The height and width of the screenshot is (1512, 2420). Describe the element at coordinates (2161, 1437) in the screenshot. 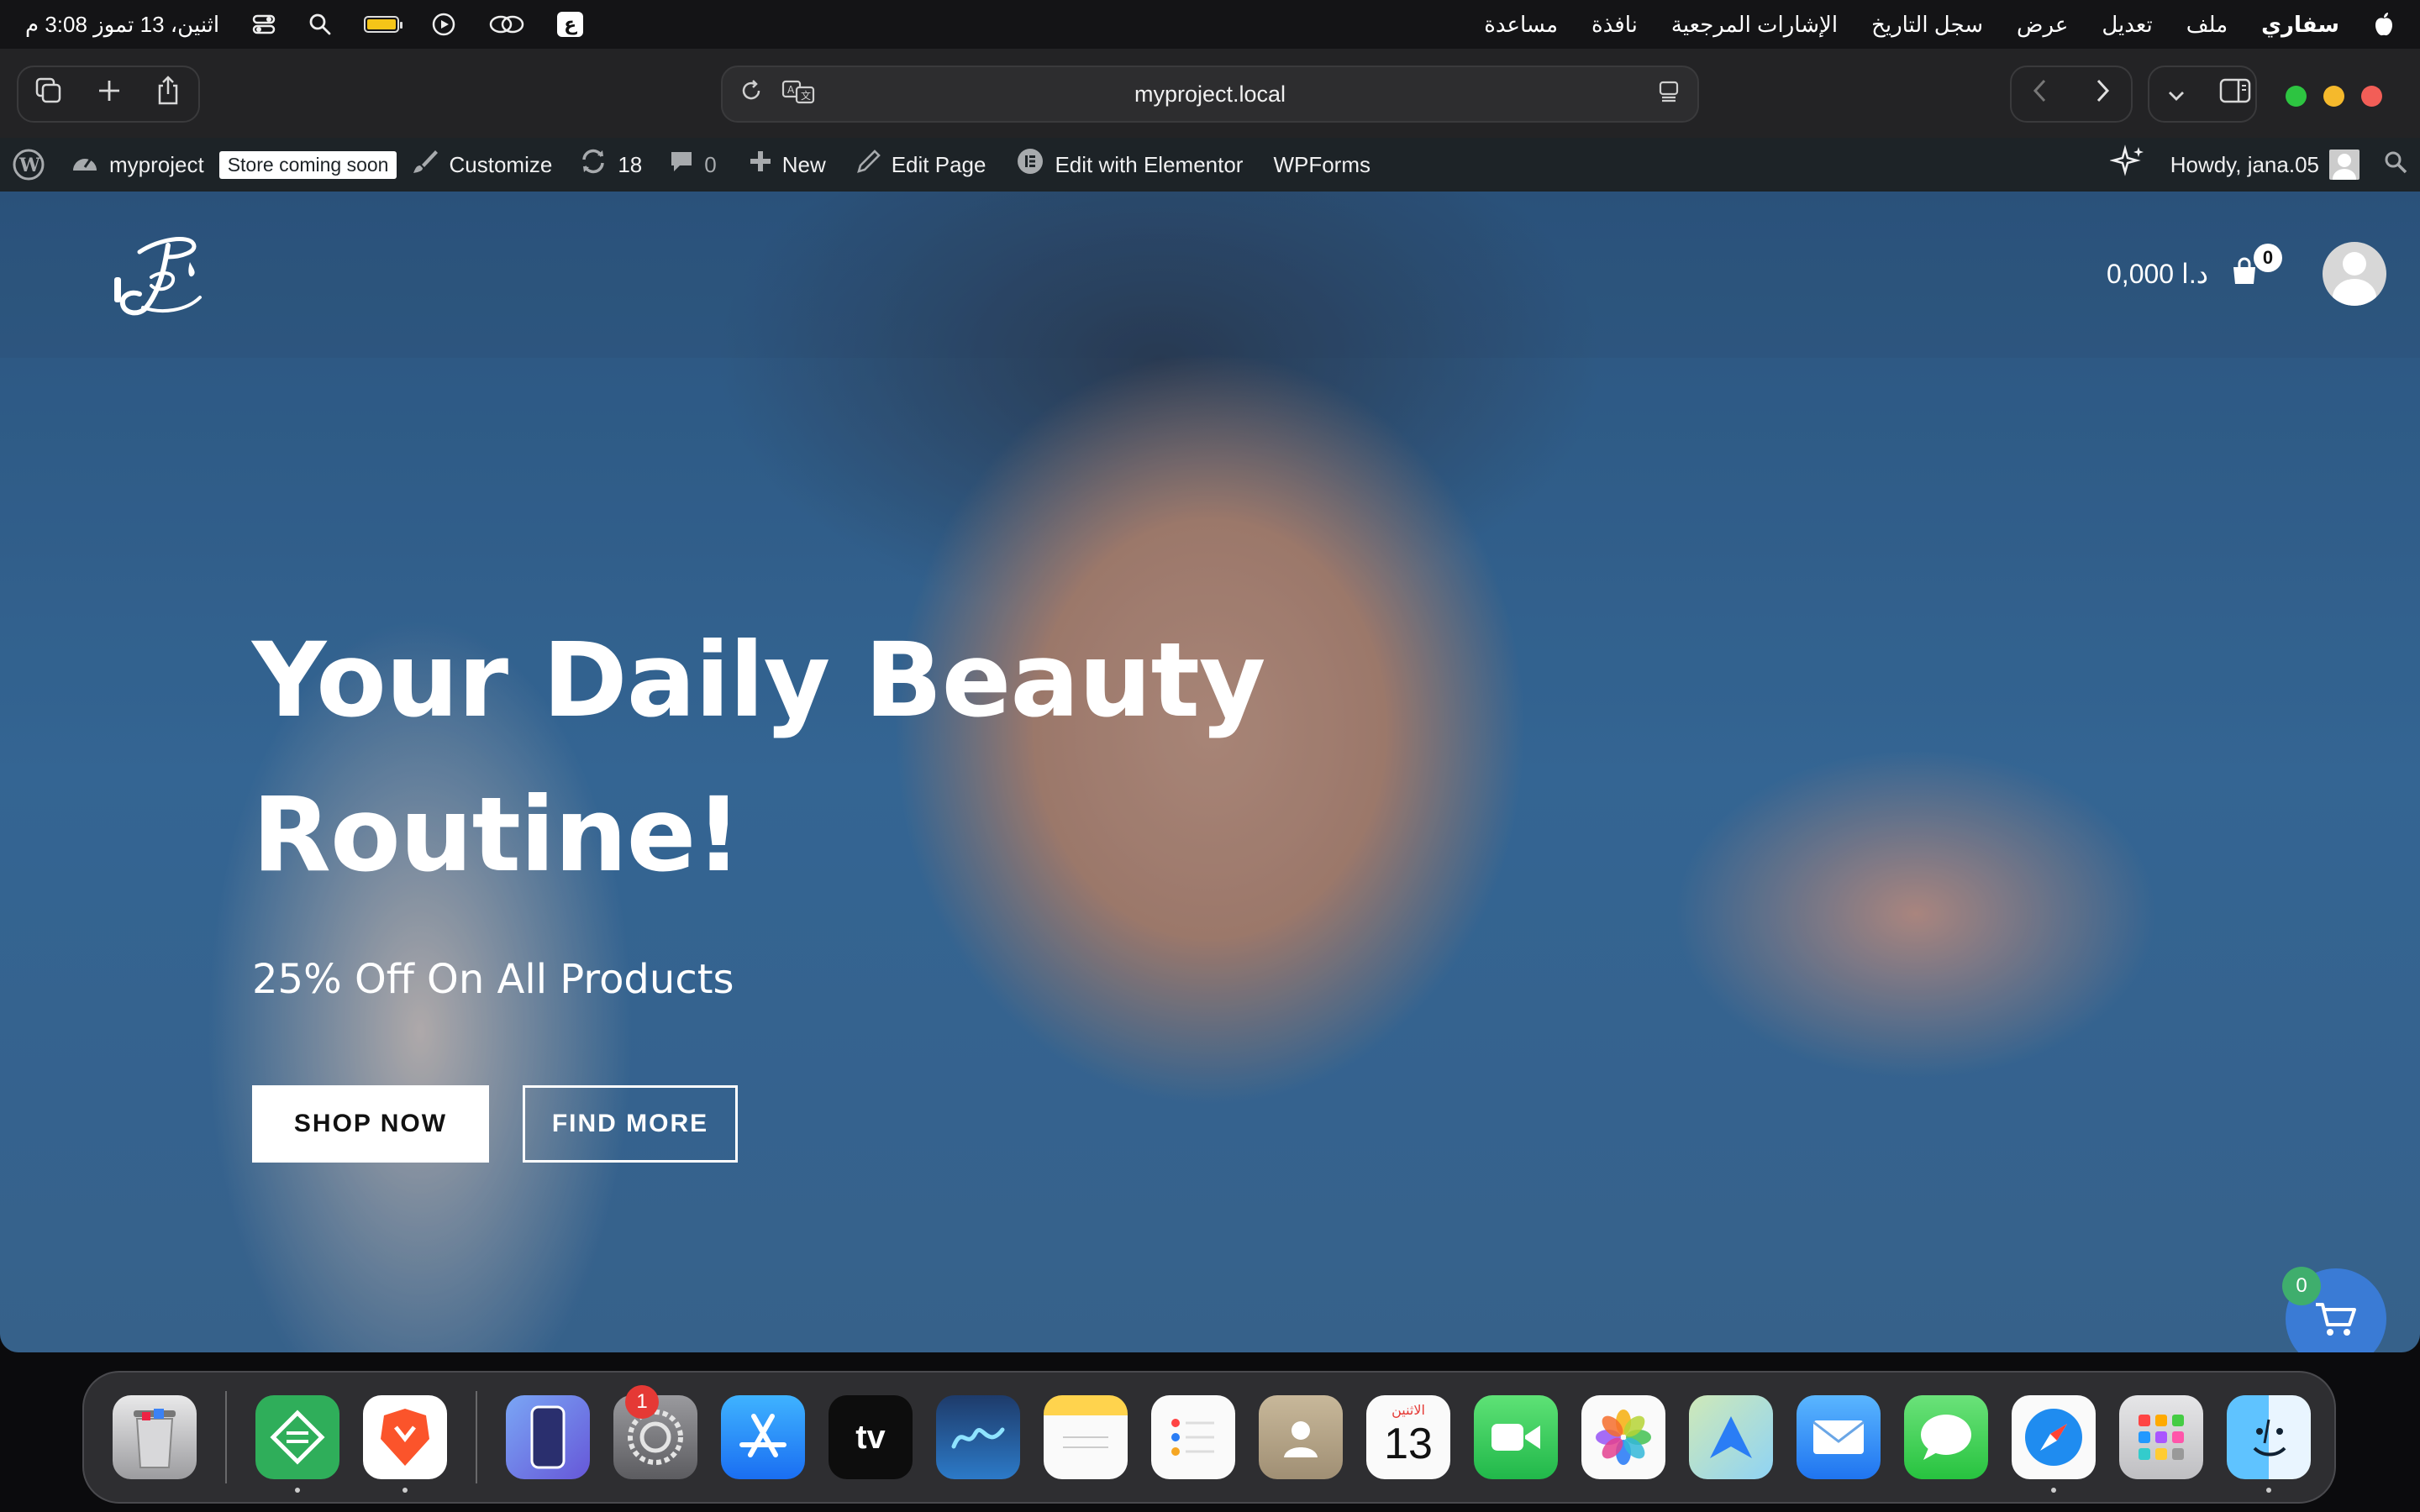

I see `dock-launchpad-icon` at that location.